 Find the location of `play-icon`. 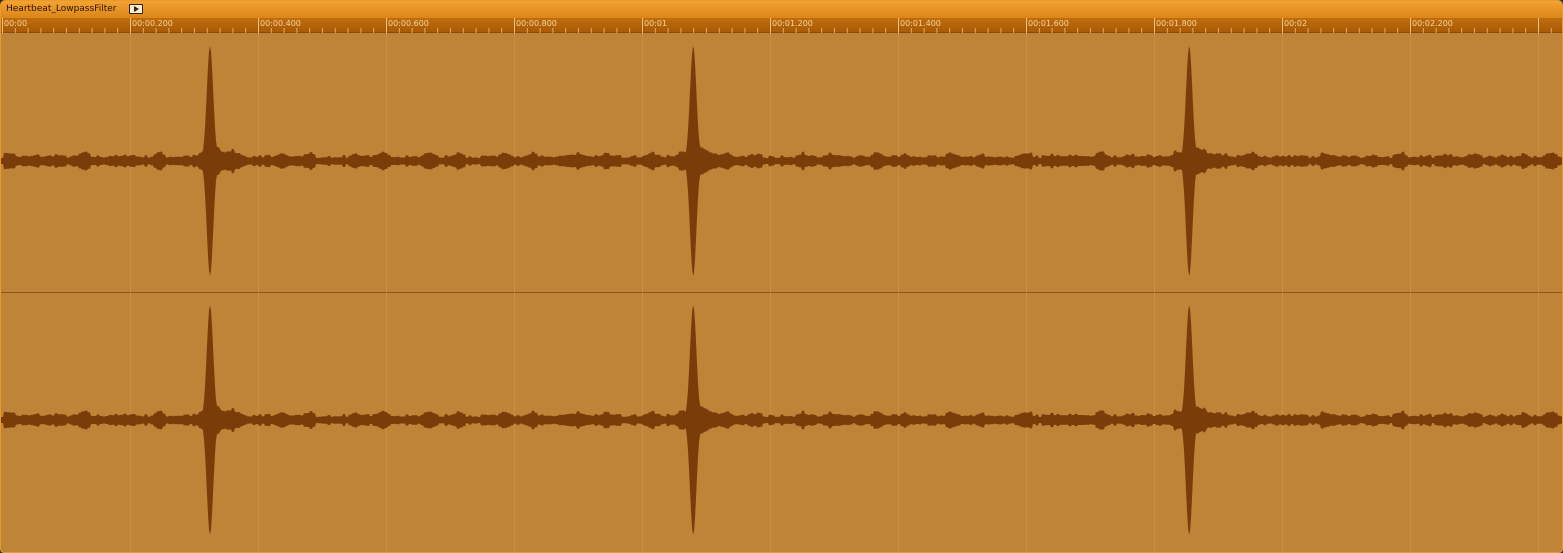

play-icon is located at coordinates (136, 9).